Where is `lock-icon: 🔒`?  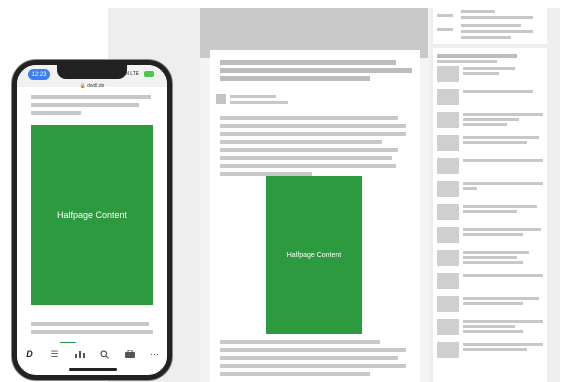 lock-icon: 🔒 is located at coordinates (82, 86).